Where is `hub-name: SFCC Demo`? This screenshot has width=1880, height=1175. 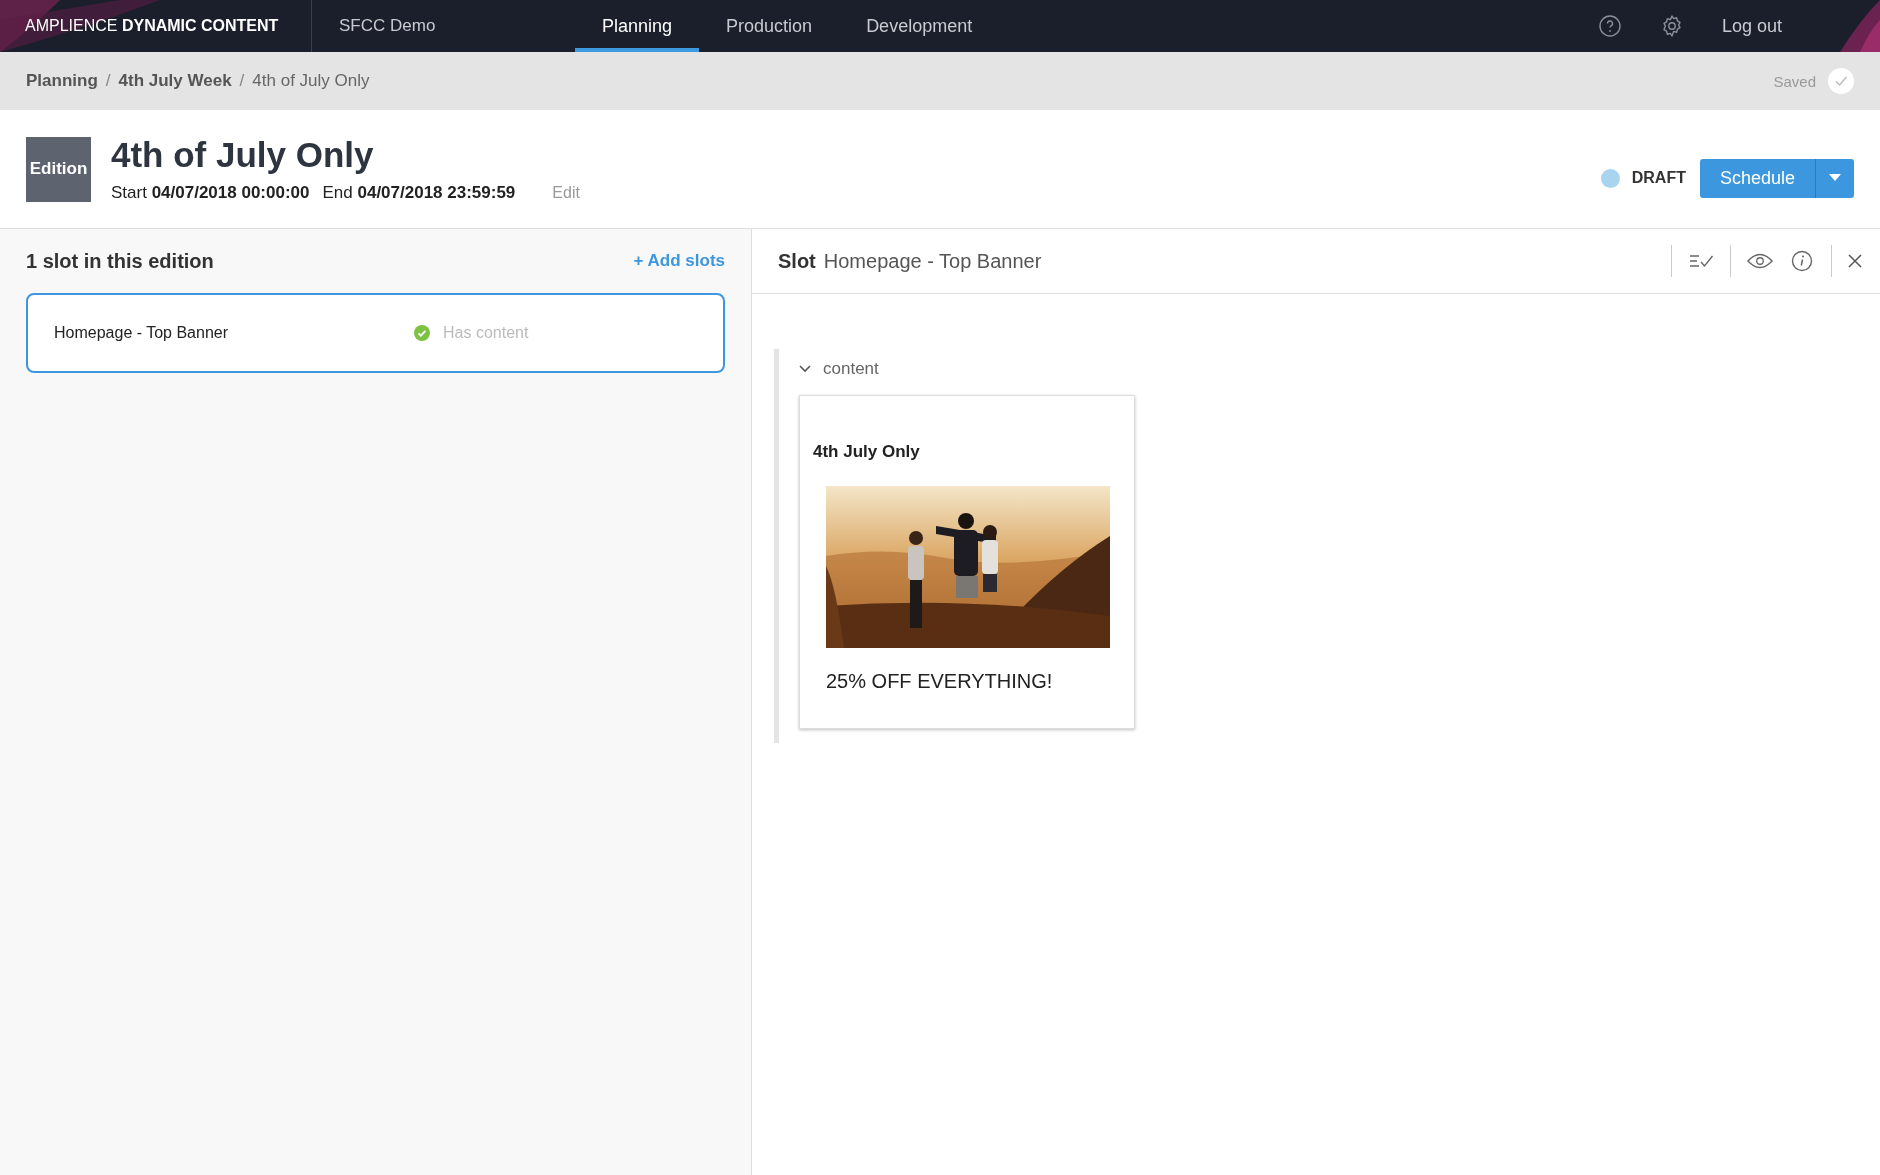 hub-name: SFCC Demo is located at coordinates (457, 26).